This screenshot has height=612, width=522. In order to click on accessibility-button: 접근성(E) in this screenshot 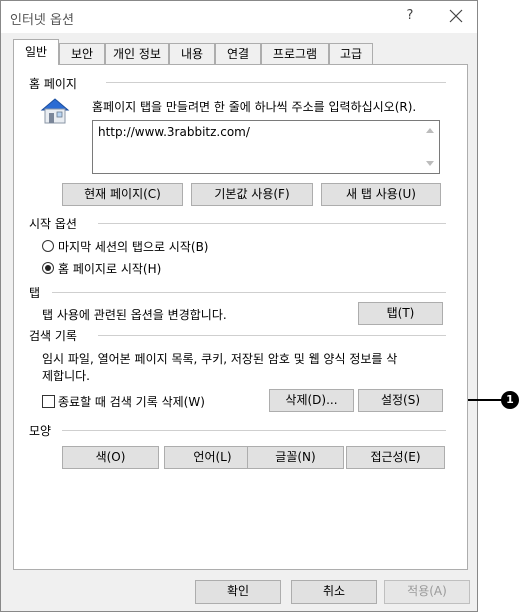, I will do `click(395, 457)`.